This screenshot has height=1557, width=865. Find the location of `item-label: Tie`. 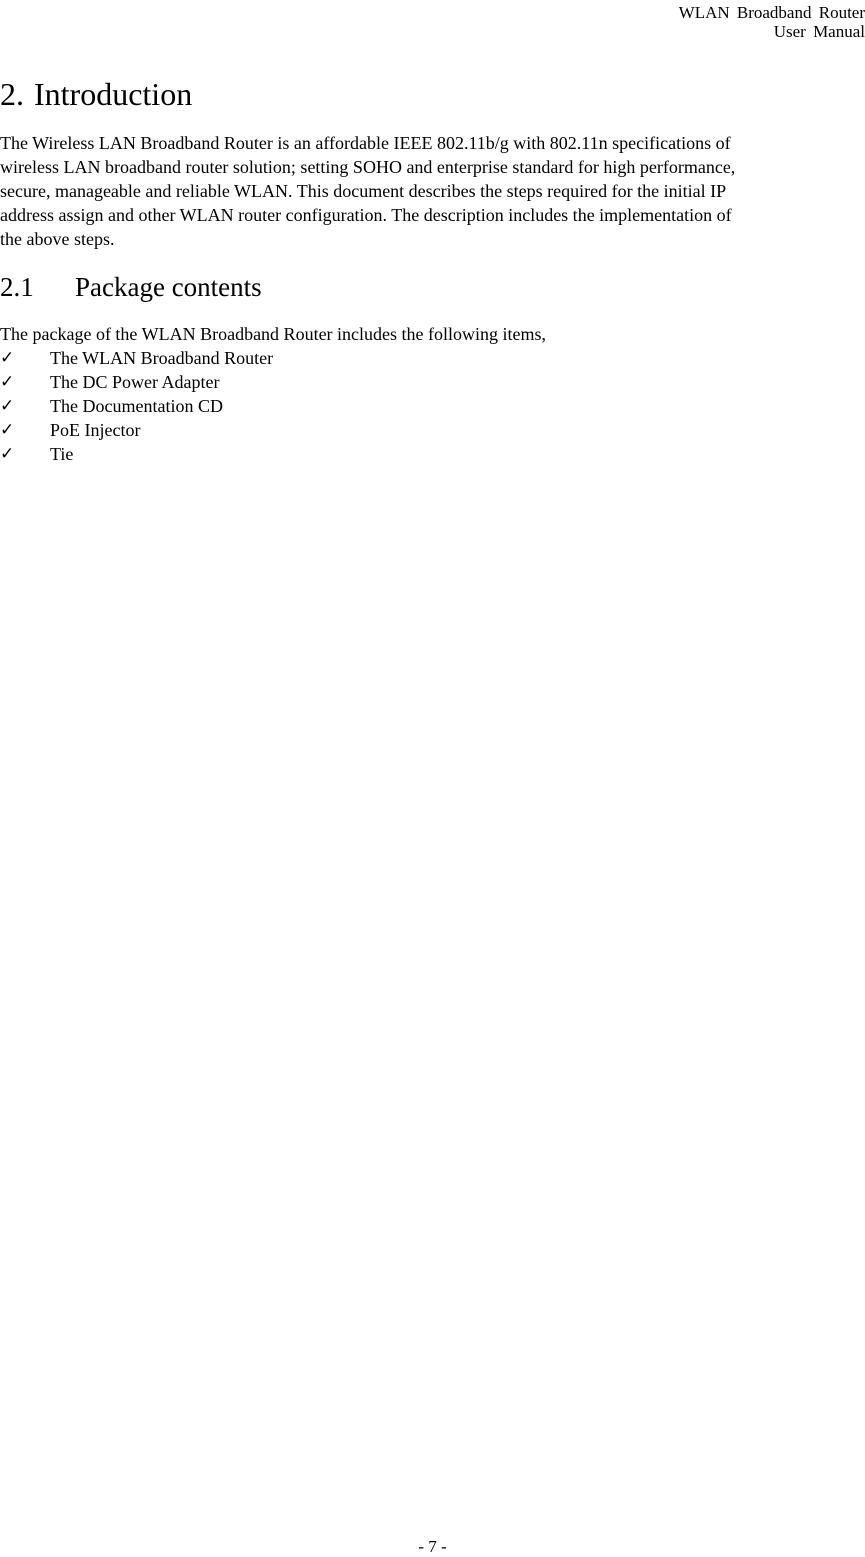

item-label: Tie is located at coordinates (62, 454).